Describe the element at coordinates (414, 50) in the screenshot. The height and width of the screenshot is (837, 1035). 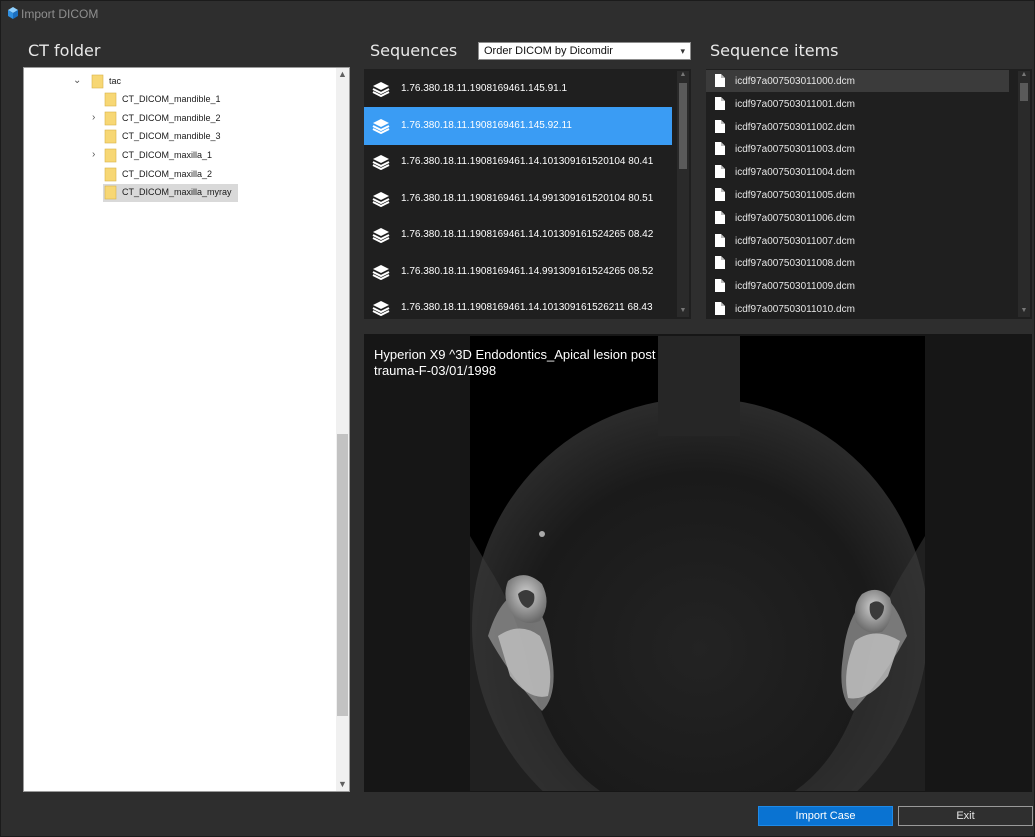
I see `sequences-title: Sequences` at that location.